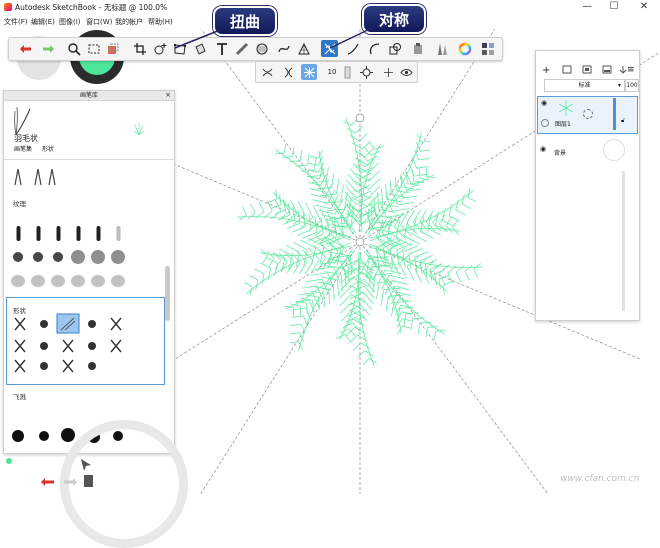  What do you see at coordinates (129, 22) in the screenshot?
I see `menu-account: 我的帐户` at bounding box center [129, 22].